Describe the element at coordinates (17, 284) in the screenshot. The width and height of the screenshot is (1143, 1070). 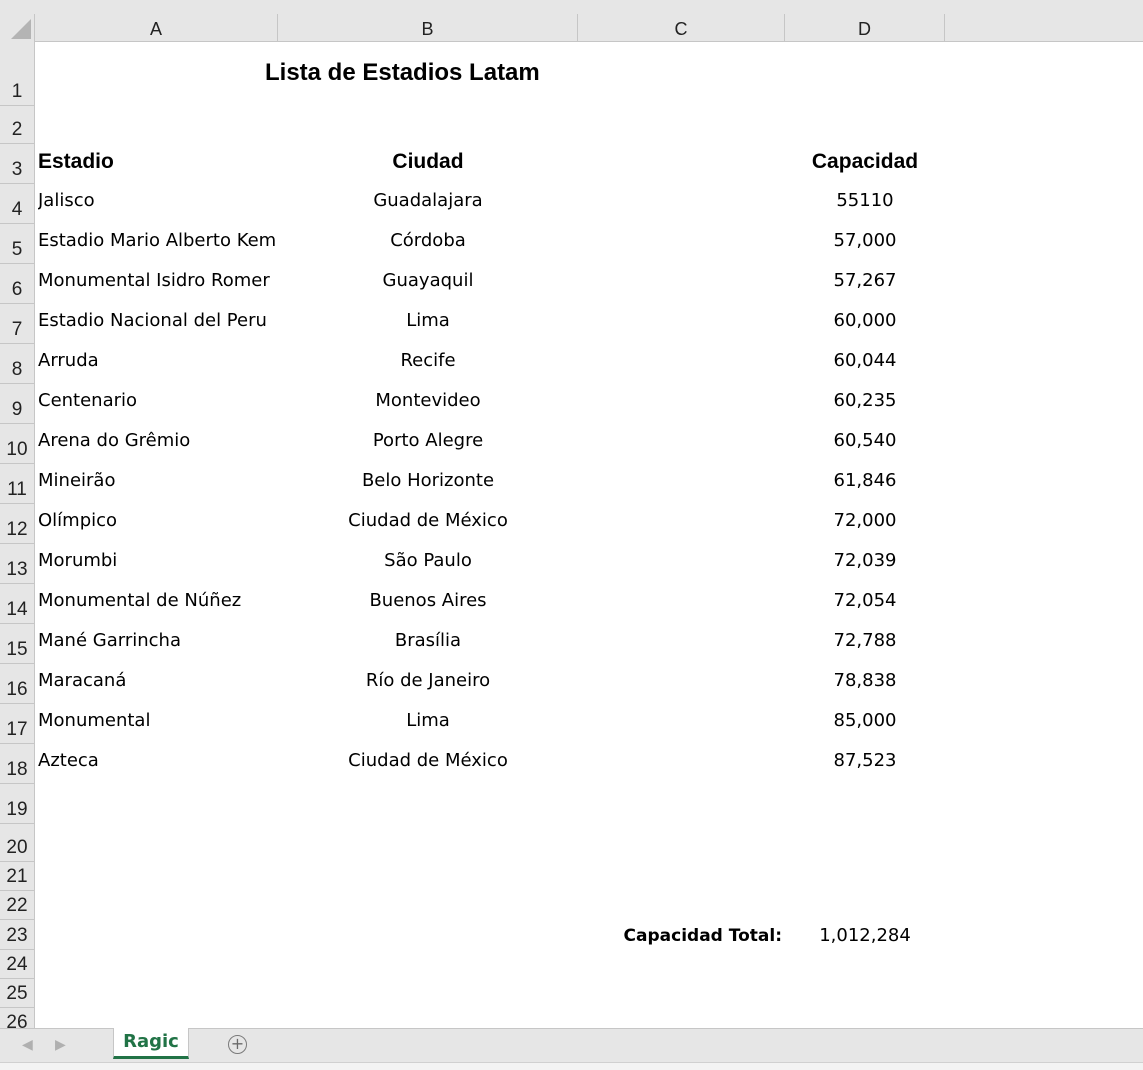
I see `row-header-6: 6` at that location.